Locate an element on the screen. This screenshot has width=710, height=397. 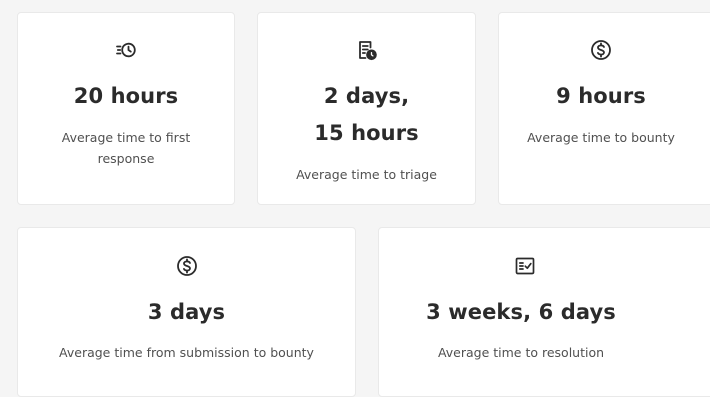
stat-value: 2 days, 15 hours is located at coordinates (366, 114).